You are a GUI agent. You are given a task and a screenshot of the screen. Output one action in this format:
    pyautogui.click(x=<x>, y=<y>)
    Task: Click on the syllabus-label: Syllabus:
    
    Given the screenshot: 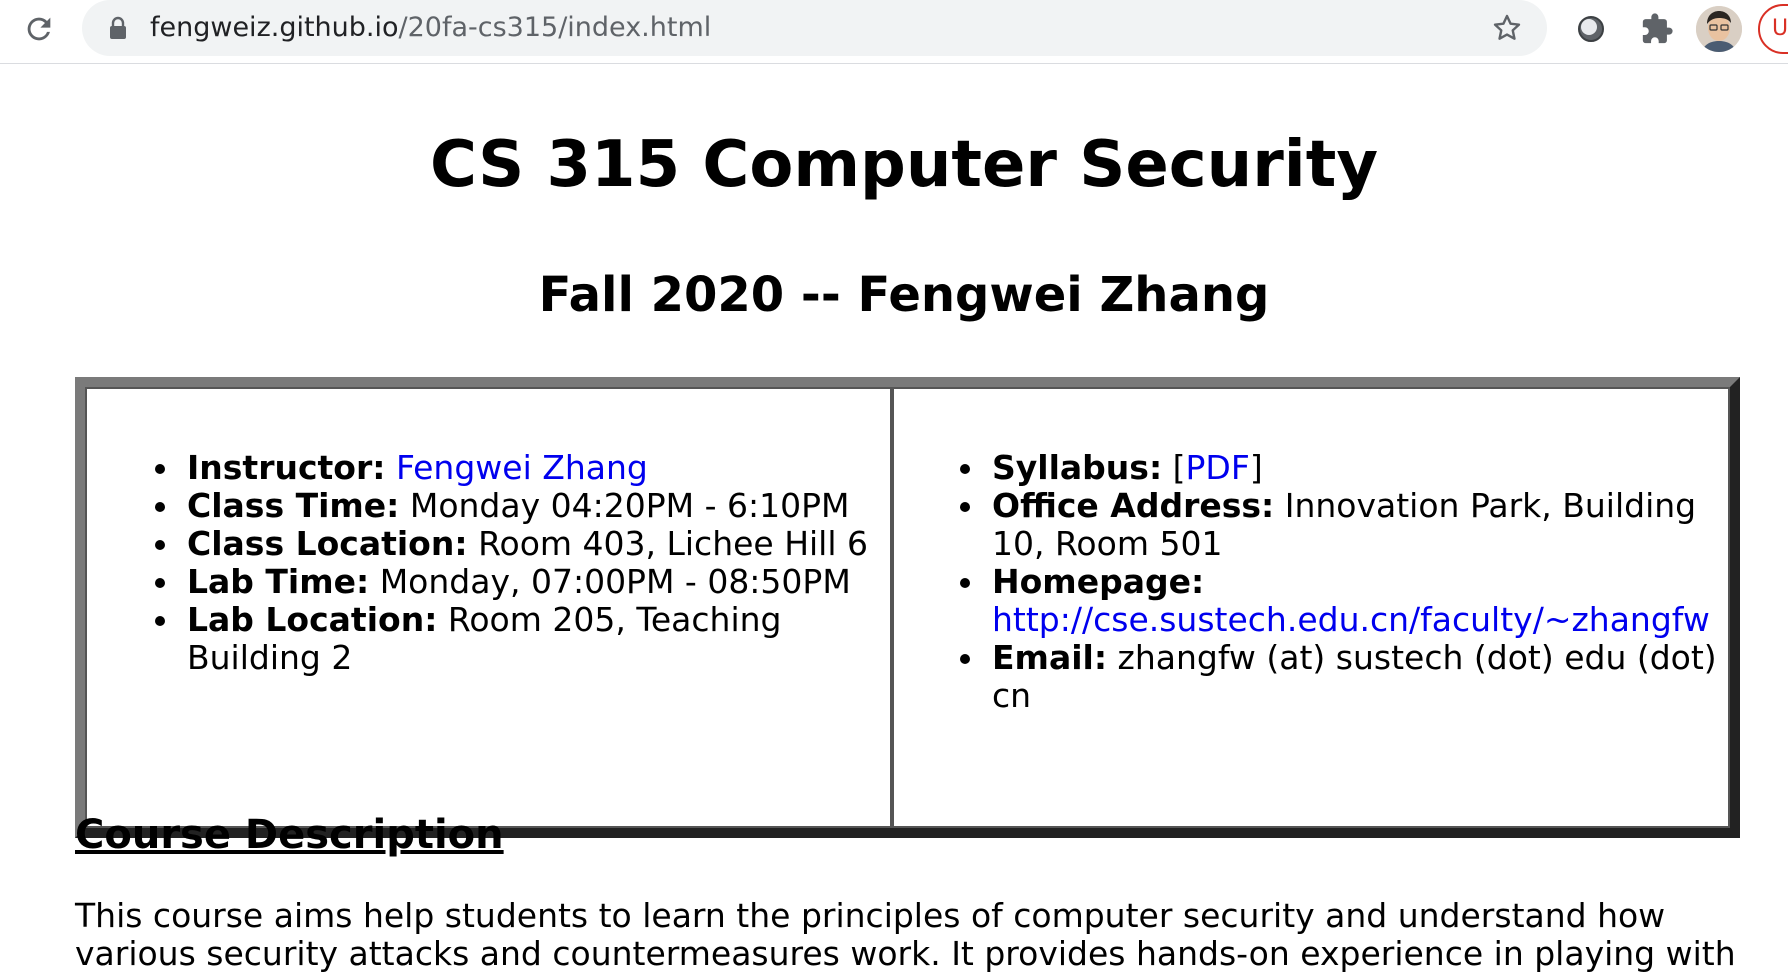 What is the action you would take?
    pyautogui.click(x=1077, y=467)
    